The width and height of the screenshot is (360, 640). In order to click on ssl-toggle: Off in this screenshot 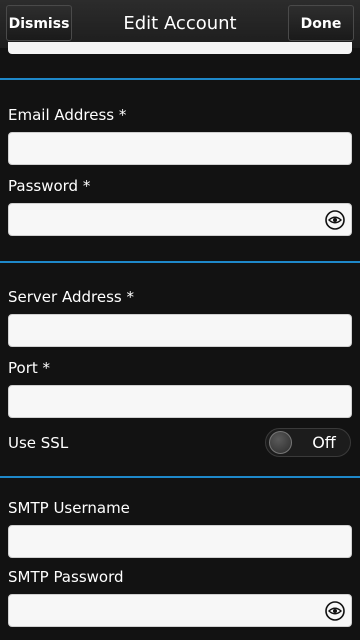, I will do `click(308, 442)`.